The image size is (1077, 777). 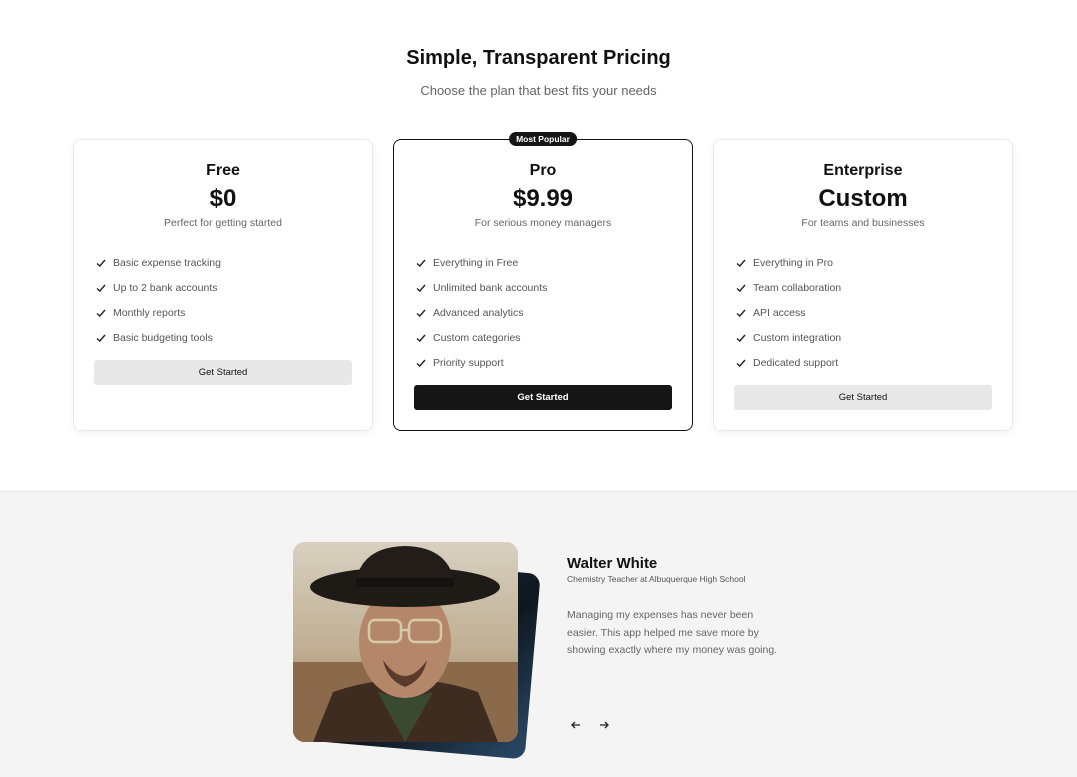 What do you see at coordinates (863, 223) in the screenshot?
I see `plan-description: For teams and businesses` at bounding box center [863, 223].